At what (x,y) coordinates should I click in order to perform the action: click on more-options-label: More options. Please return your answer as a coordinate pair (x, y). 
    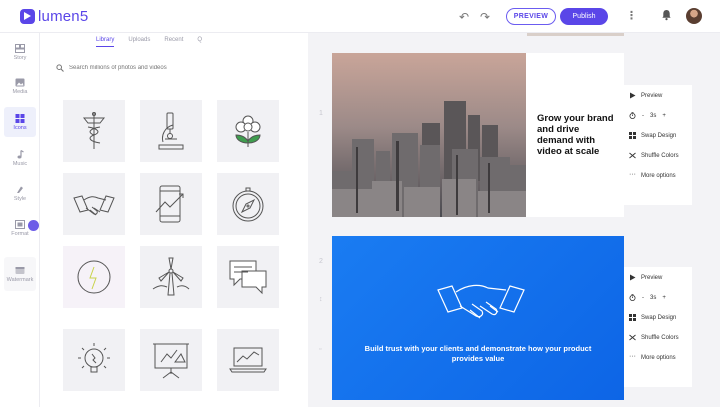
    Looking at the image, I should click on (658, 175).